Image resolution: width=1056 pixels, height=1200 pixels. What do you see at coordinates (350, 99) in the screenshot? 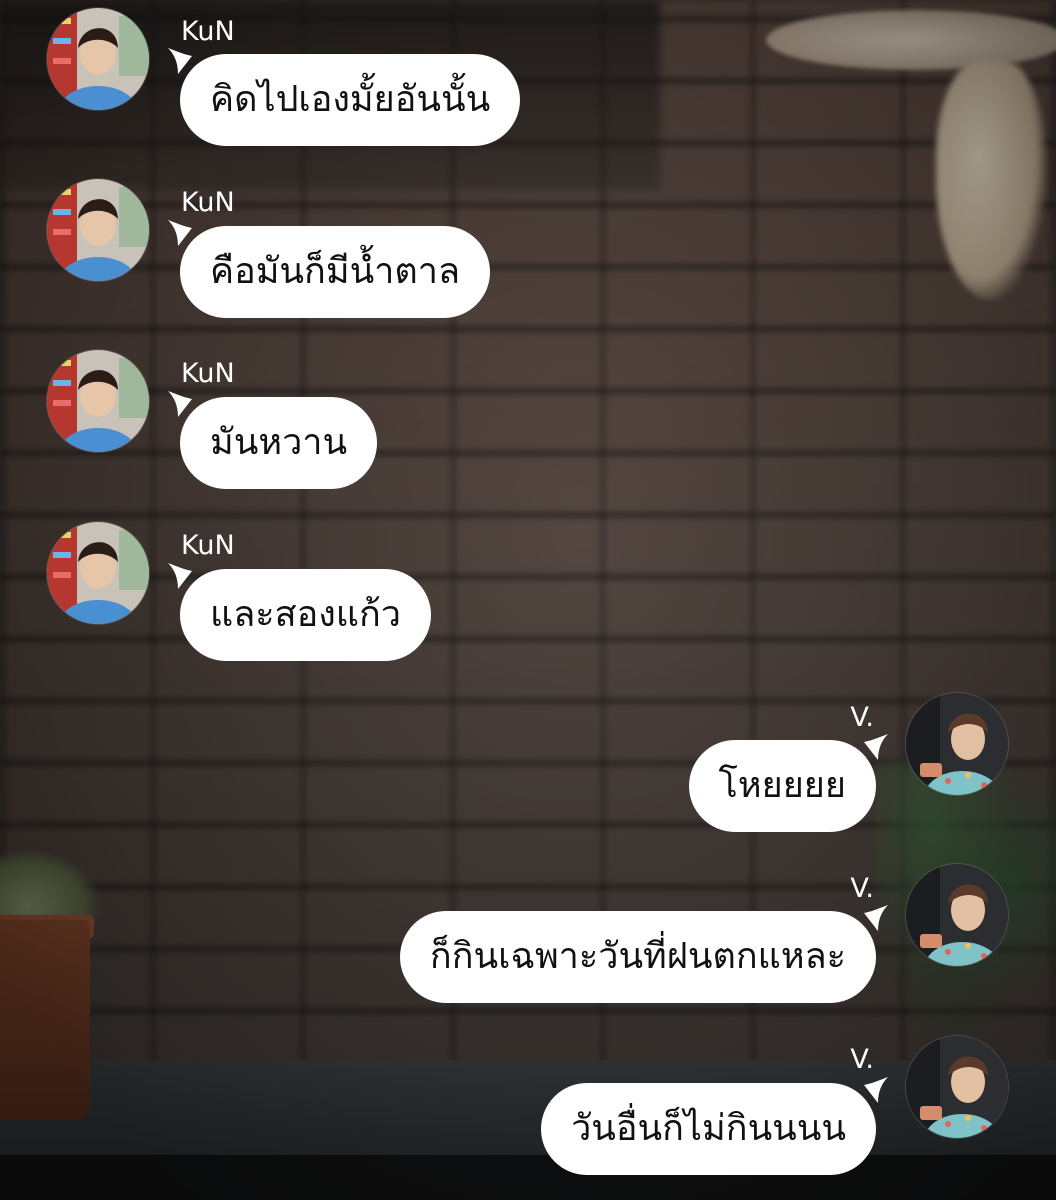
I see `message-text: คิดไปเองมั้ยอันนั้น` at bounding box center [350, 99].